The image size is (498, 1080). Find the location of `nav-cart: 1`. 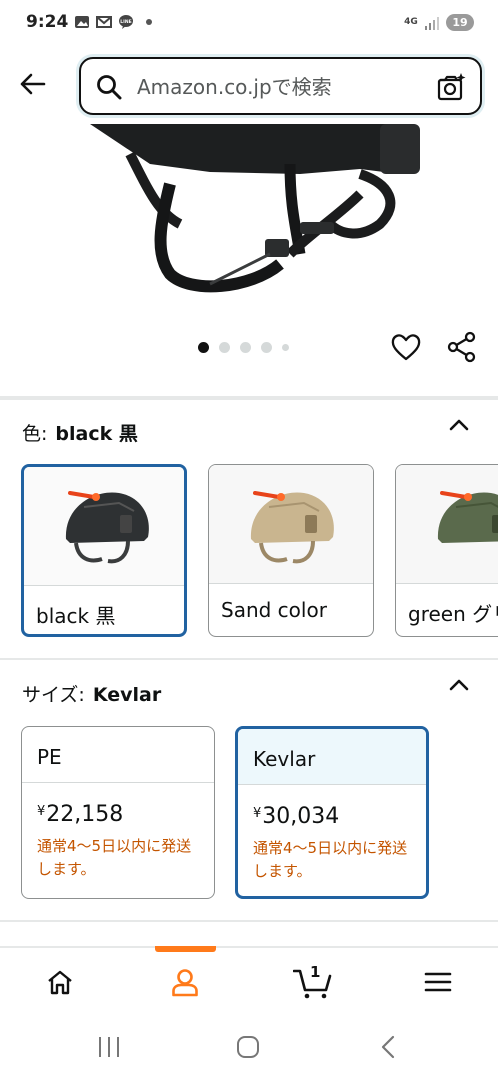

nav-cart: 1 is located at coordinates (313, 982).